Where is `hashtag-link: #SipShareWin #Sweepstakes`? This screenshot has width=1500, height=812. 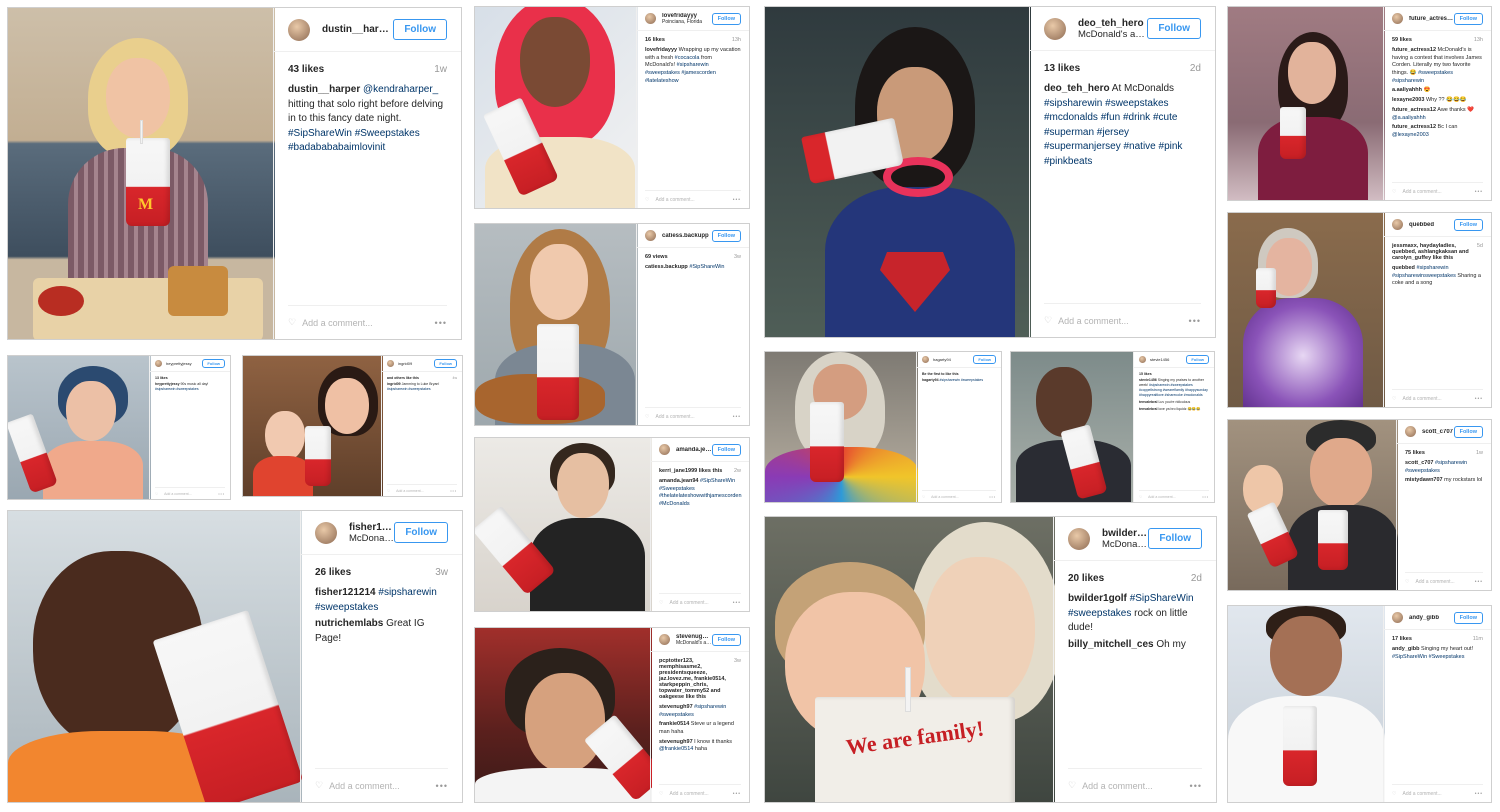 hashtag-link: #SipShareWin #Sweepstakes is located at coordinates (1428, 657).